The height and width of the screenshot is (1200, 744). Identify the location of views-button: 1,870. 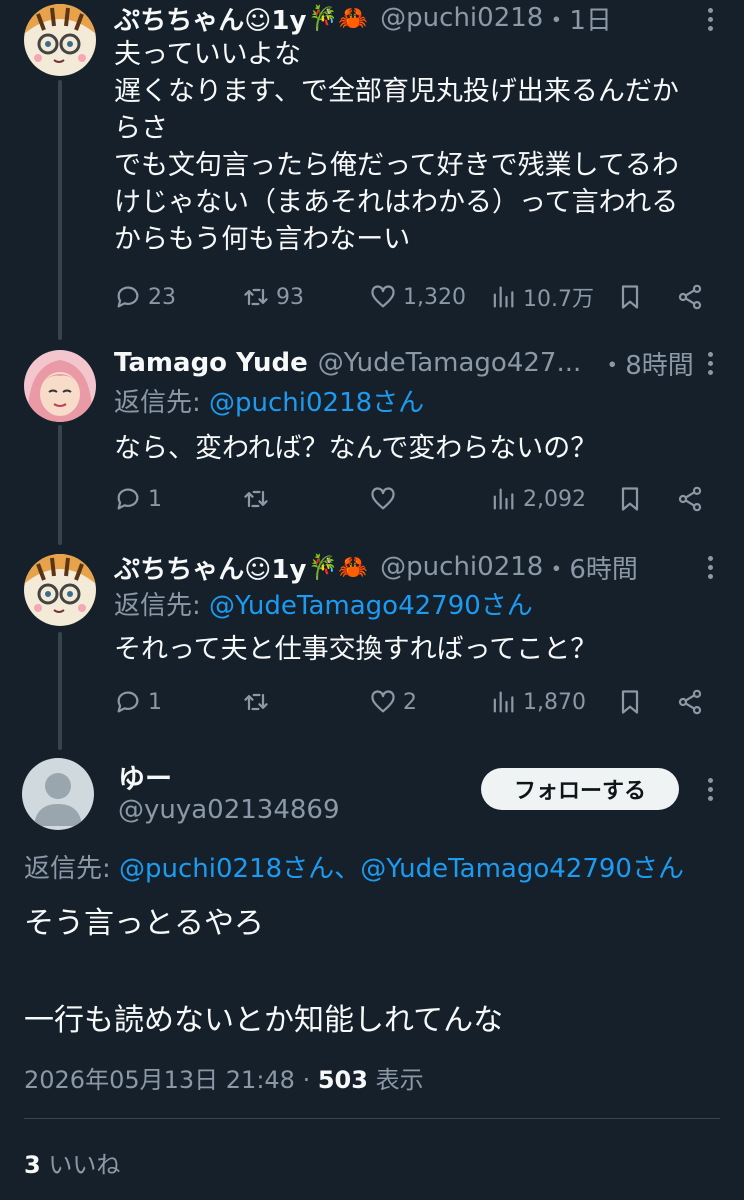
(537, 702).